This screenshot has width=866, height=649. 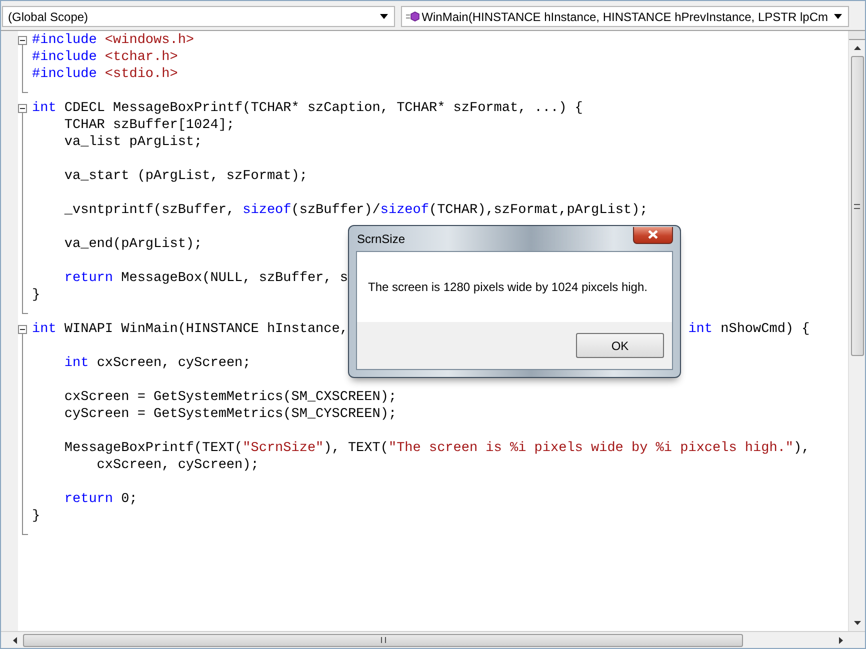 I want to click on scroll-right-icon, so click(x=841, y=640).